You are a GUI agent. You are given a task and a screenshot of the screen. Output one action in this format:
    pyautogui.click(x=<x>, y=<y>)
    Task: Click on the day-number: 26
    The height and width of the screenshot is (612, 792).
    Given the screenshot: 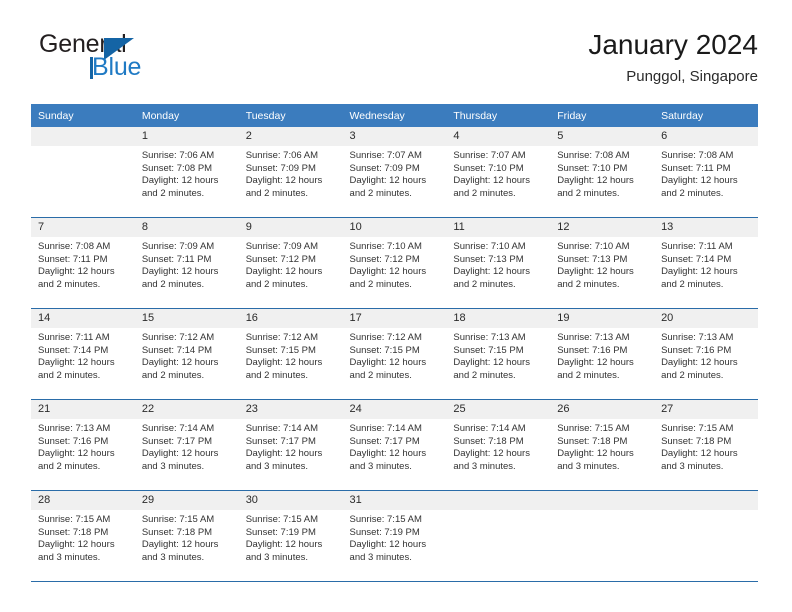 What is the action you would take?
    pyautogui.click(x=602, y=409)
    